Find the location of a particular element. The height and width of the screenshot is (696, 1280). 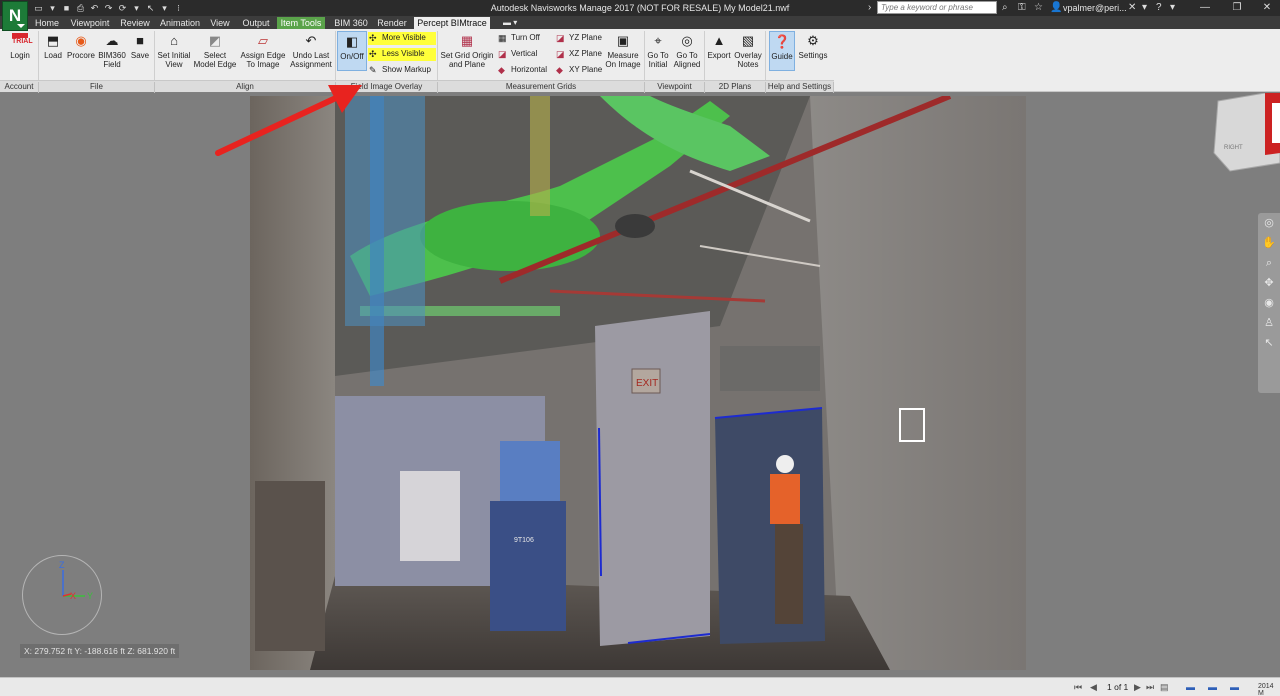

show-markup-label: Show Markup is located at coordinates (406, 69).